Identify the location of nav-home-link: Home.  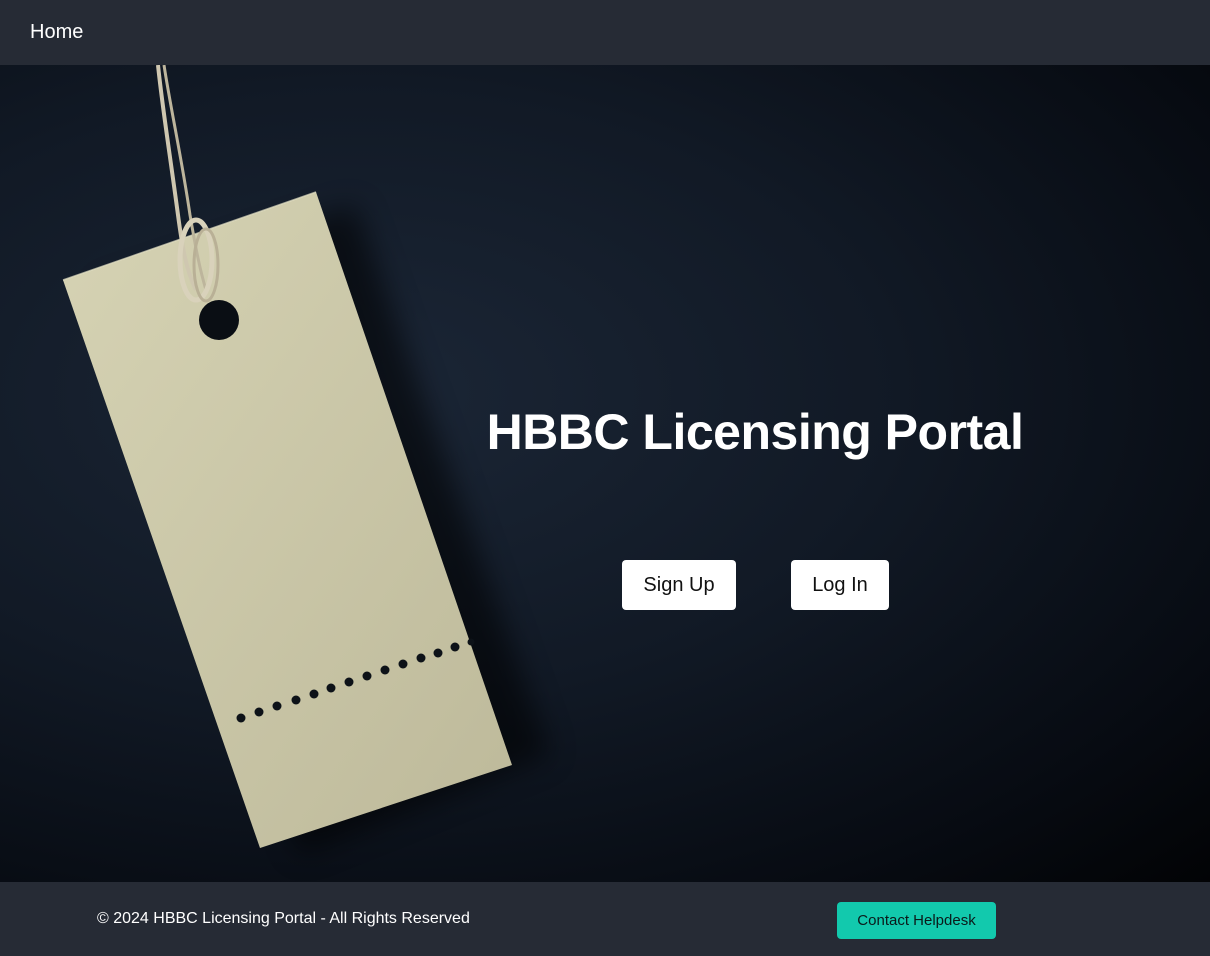
(56, 32).